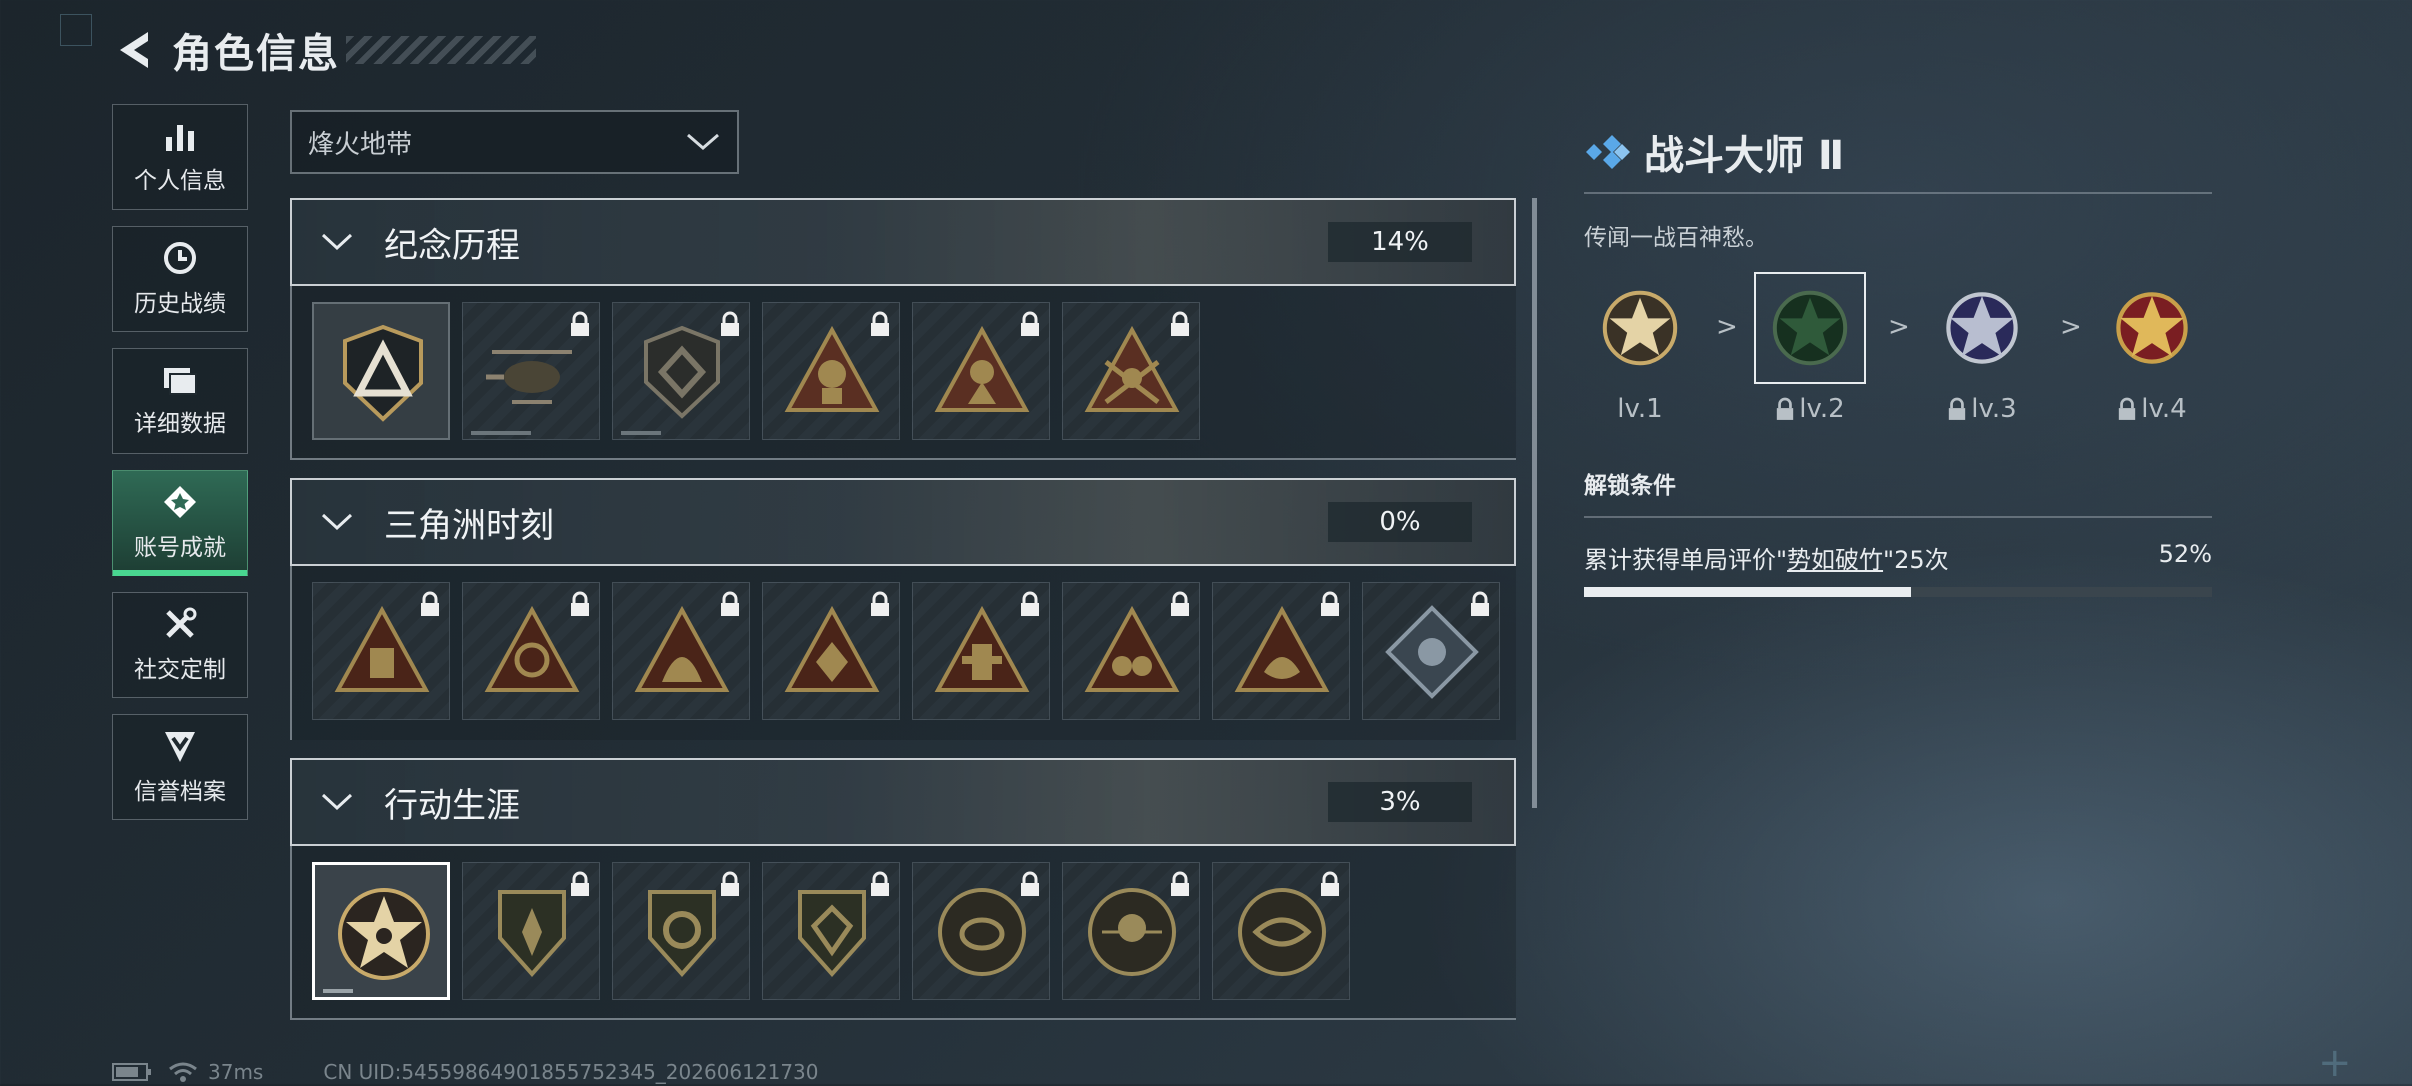 The height and width of the screenshot is (1086, 2412). What do you see at coordinates (180, 304) in the screenshot?
I see `sidebar-item-label: 历史战绩` at bounding box center [180, 304].